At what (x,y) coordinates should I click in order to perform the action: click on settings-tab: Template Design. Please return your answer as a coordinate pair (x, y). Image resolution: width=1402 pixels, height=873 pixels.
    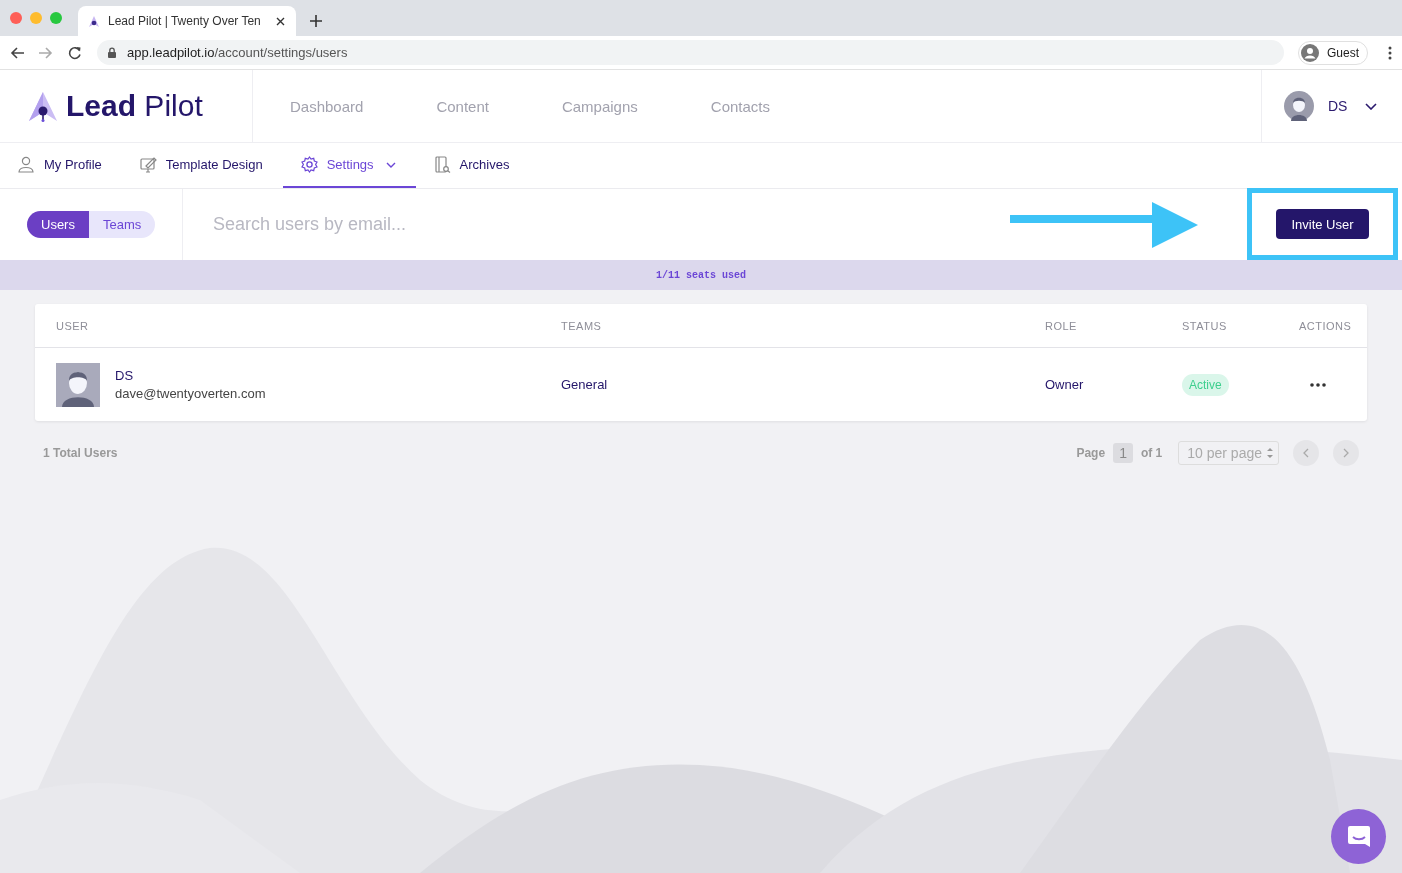
    Looking at the image, I should click on (202, 165).